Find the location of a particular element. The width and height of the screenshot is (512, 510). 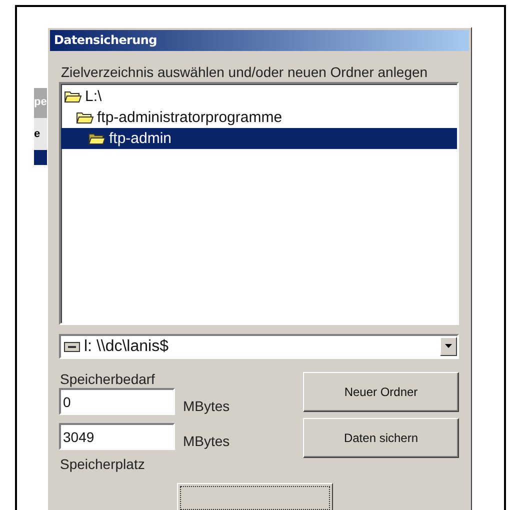

focused-button is located at coordinates (255, 496).